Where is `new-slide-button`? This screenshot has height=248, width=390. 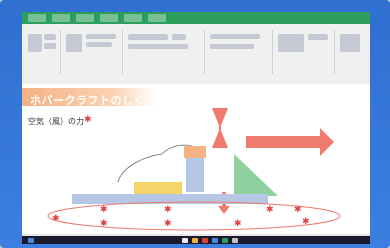
new-slide-button is located at coordinates (74, 43).